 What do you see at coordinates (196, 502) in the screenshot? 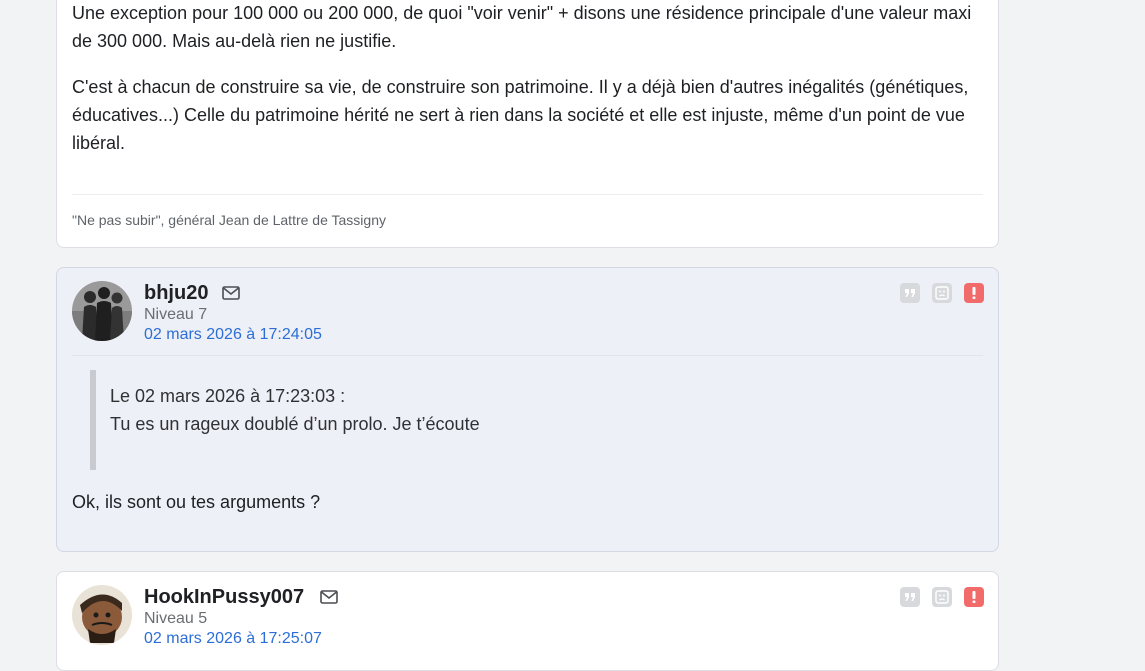
I see `post-text: Ok, ils sont ou tes arguments ?` at bounding box center [196, 502].